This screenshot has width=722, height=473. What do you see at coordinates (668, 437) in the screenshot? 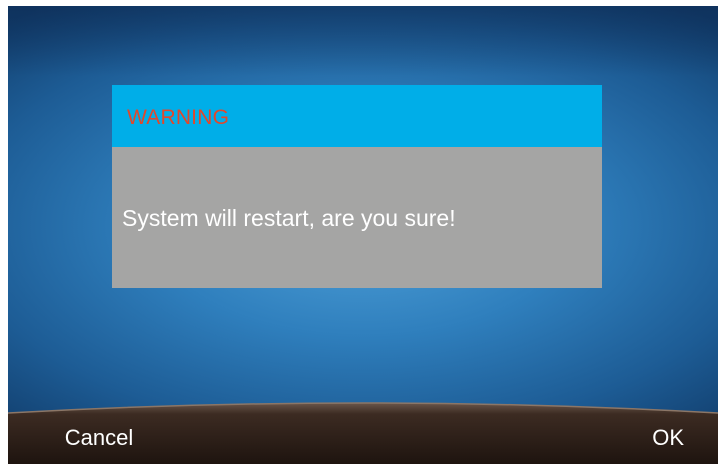
I see `ok-softkey-label: OK` at bounding box center [668, 437].